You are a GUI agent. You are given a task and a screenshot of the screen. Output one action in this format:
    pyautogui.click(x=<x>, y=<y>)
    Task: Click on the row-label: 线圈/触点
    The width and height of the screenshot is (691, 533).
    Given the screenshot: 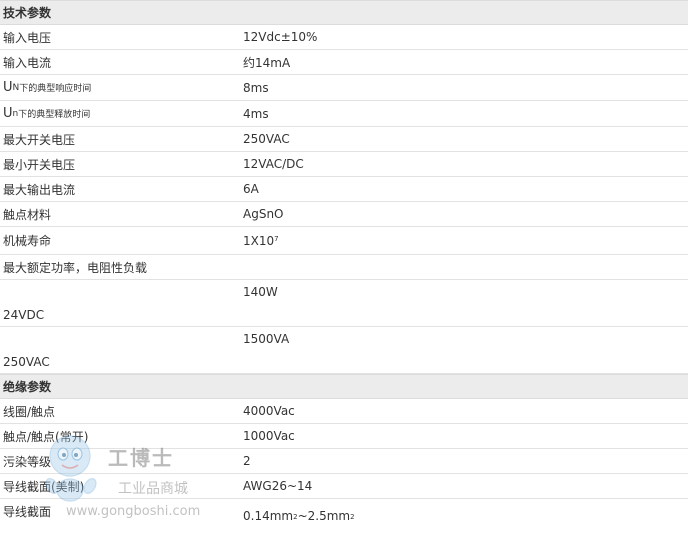 What is the action you would take?
    pyautogui.click(x=29, y=411)
    